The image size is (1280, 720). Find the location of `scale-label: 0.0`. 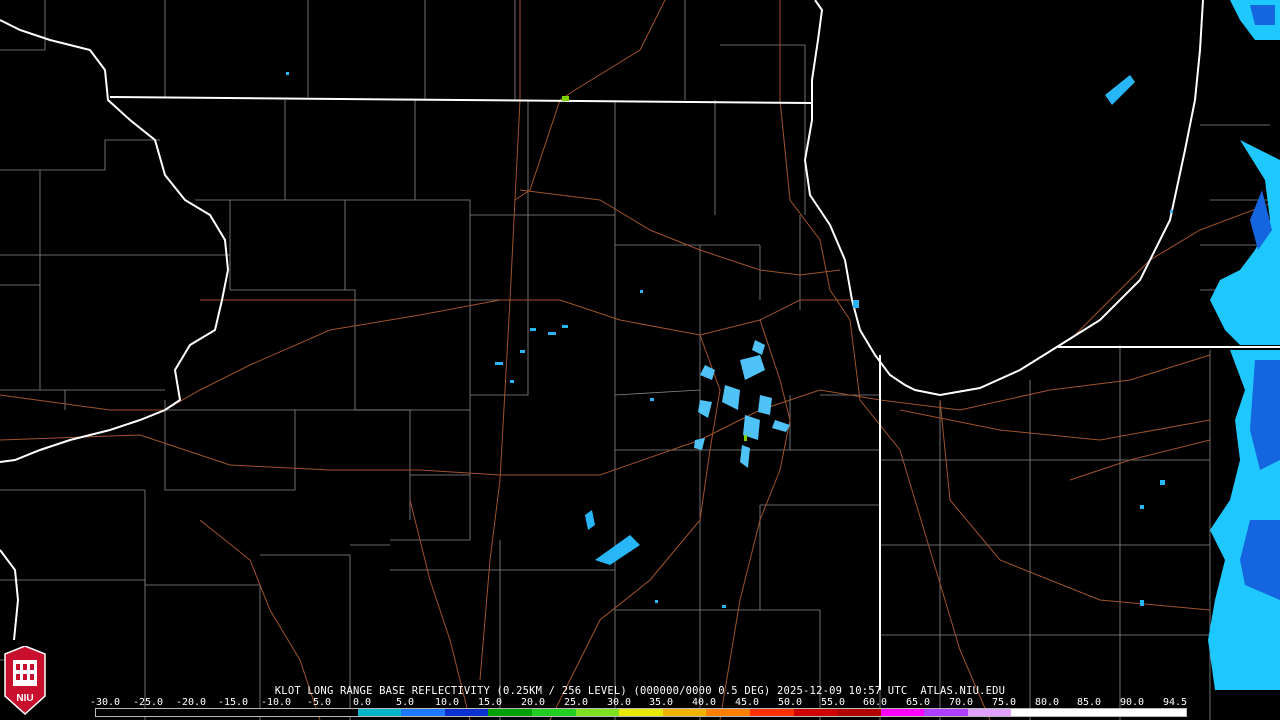

scale-label: 0.0 is located at coordinates (362, 702).